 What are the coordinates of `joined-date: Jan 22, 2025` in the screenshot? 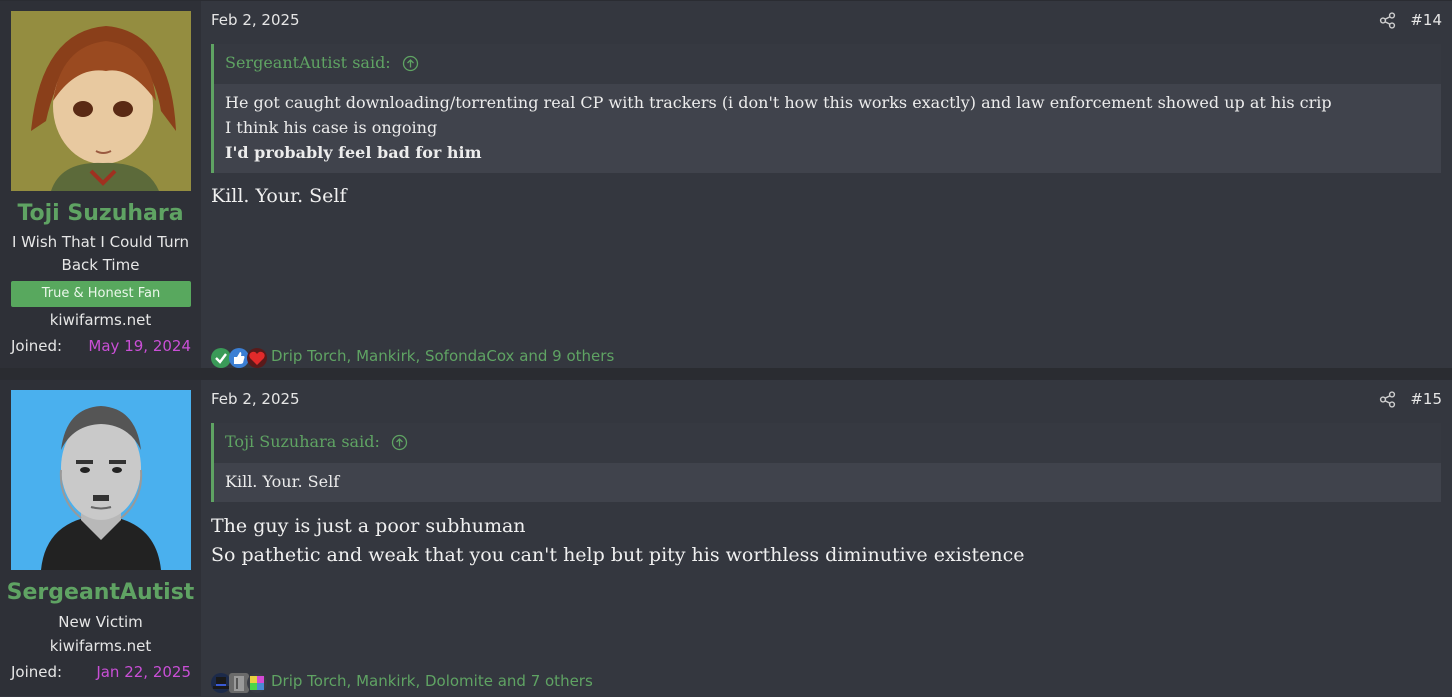 It's located at (143, 672).